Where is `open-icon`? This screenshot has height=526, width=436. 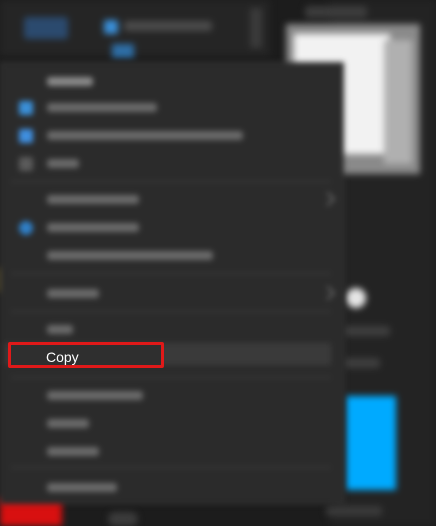
open-icon is located at coordinates (26, 108).